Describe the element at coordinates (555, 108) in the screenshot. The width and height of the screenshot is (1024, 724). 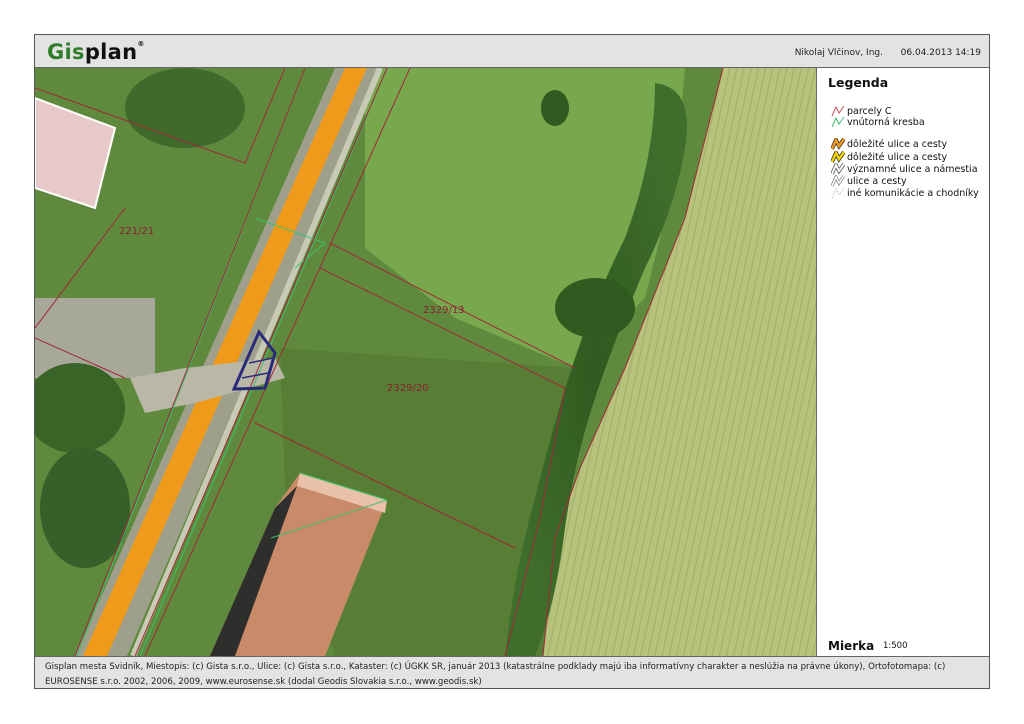
I see `tree-single` at that location.